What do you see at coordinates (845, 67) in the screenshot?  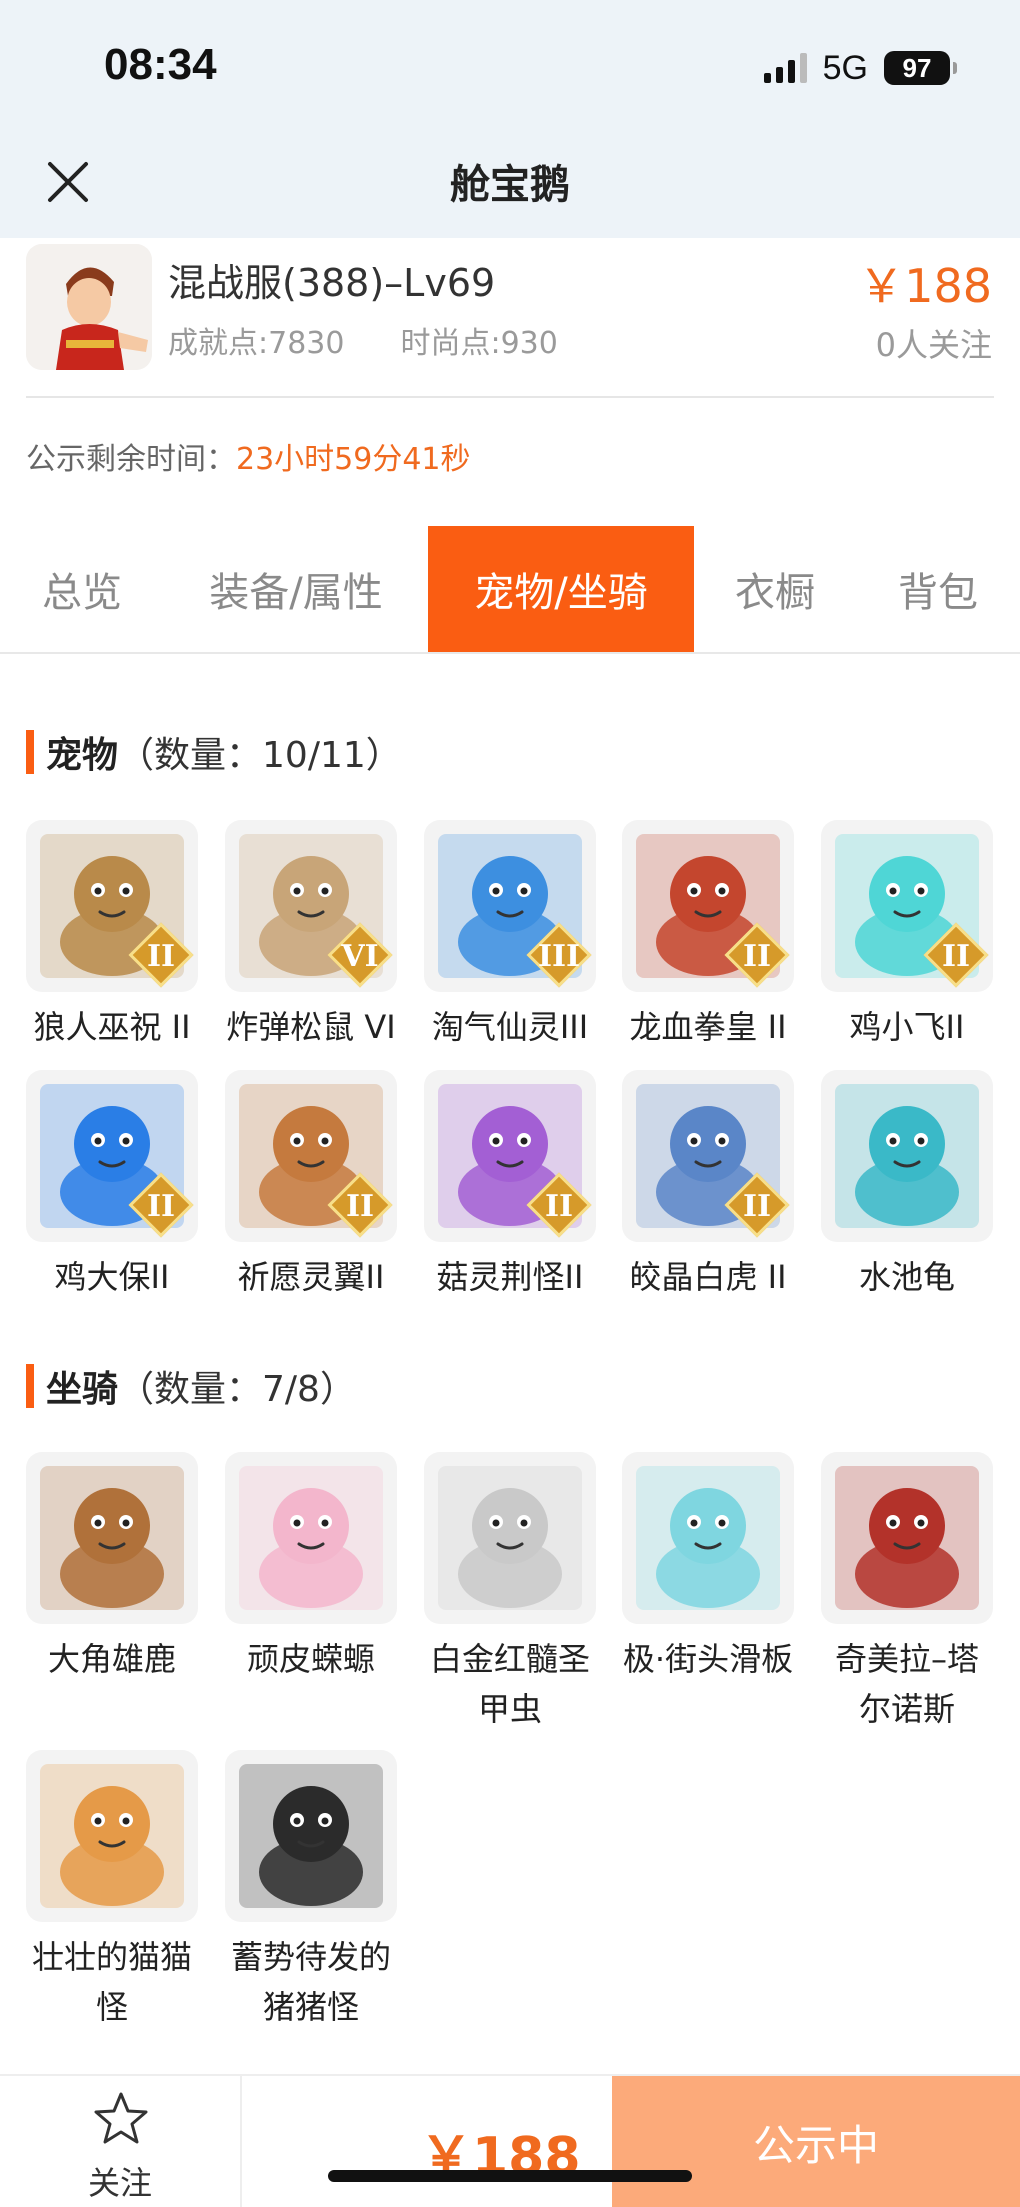 I see `network-type: 5G` at bounding box center [845, 67].